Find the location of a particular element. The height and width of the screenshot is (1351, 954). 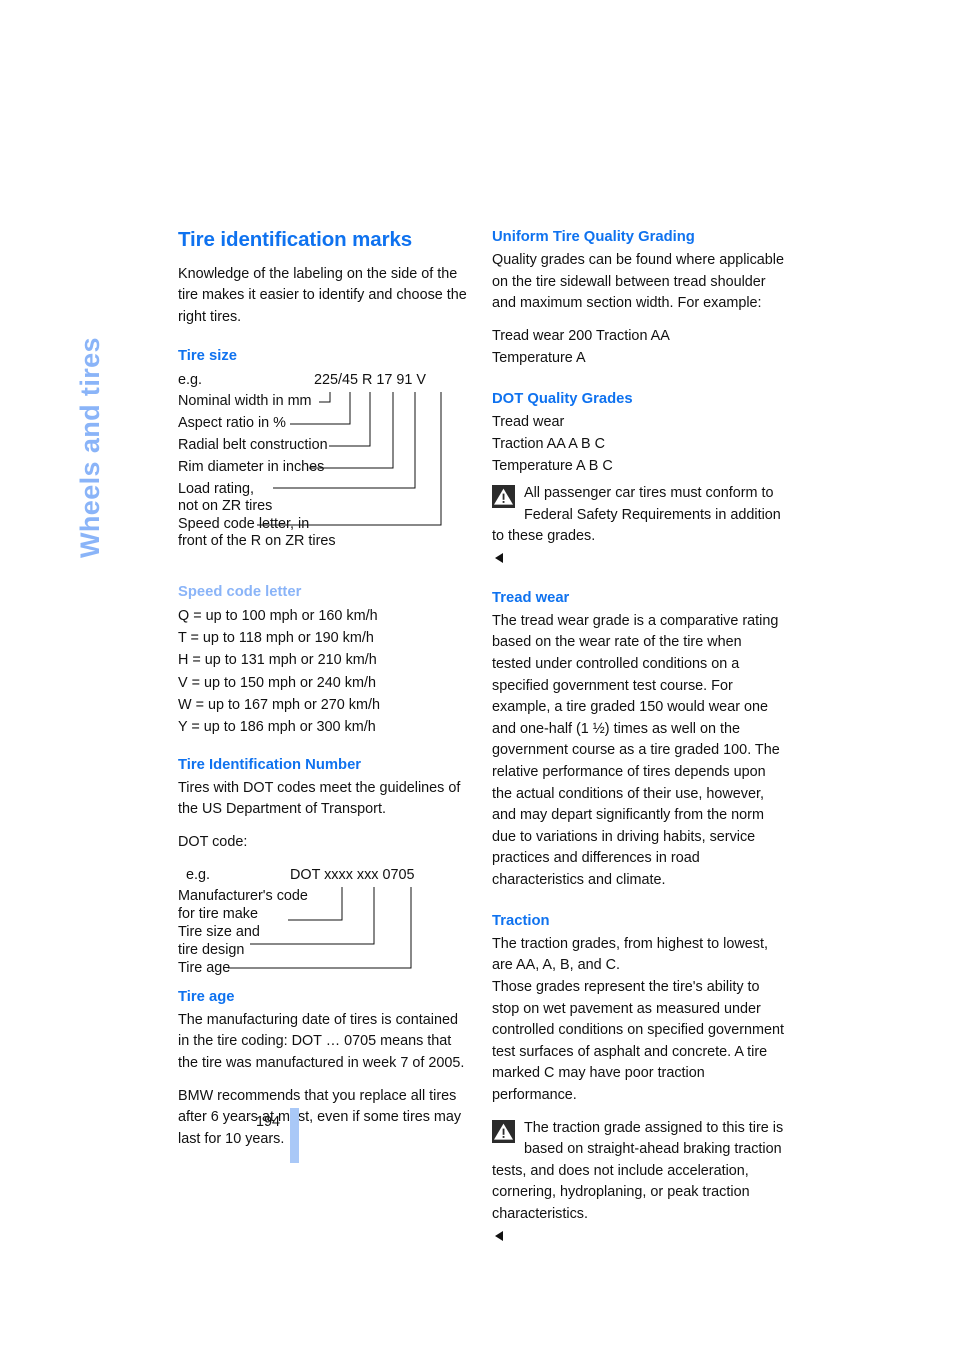

dot-callout-tire-age: Tire age is located at coordinates (204, 967).